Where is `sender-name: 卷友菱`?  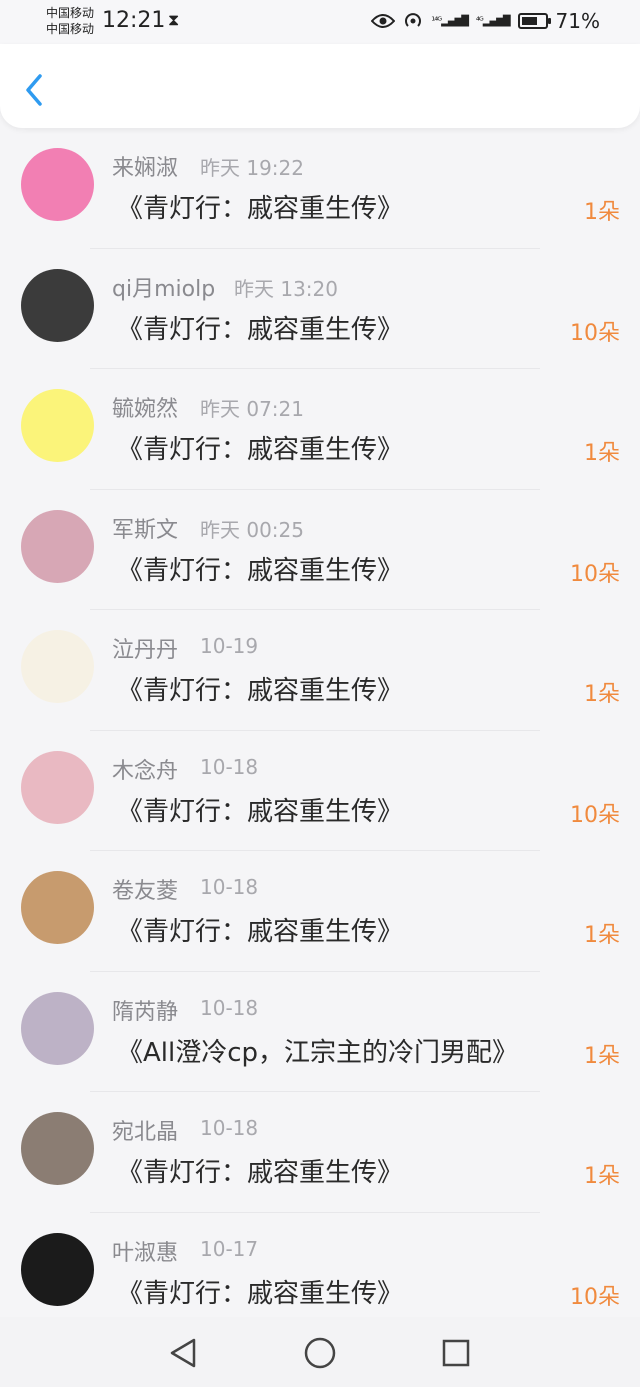 sender-name: 卷友菱 is located at coordinates (145, 891).